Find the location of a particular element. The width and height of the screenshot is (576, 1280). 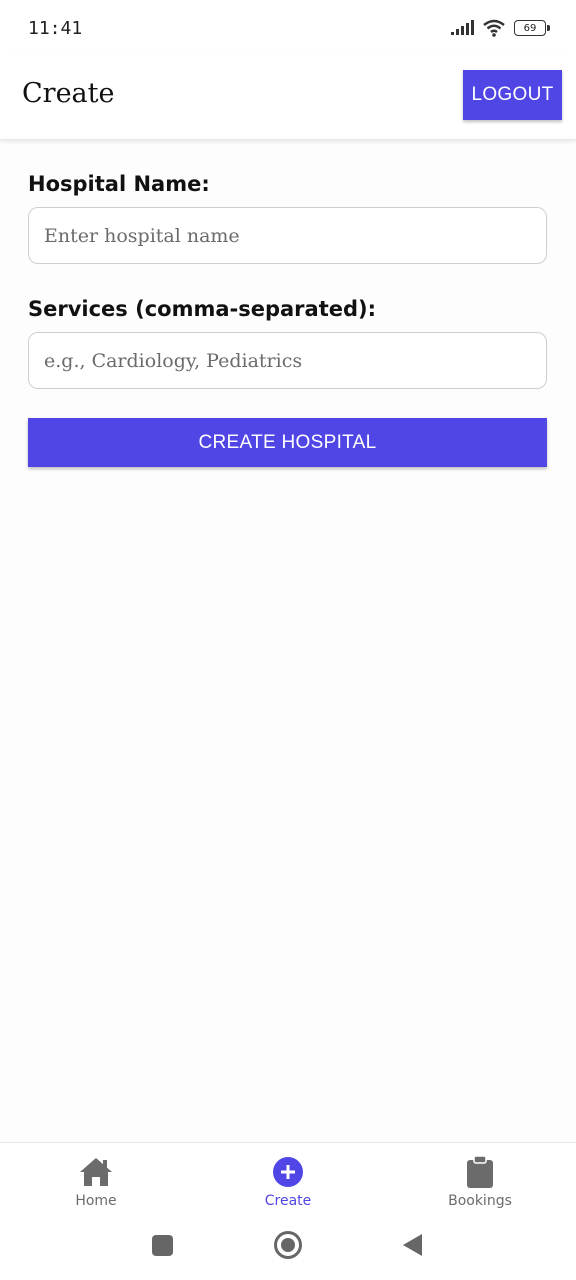

nav-item-create: Create is located at coordinates (288, 1178).